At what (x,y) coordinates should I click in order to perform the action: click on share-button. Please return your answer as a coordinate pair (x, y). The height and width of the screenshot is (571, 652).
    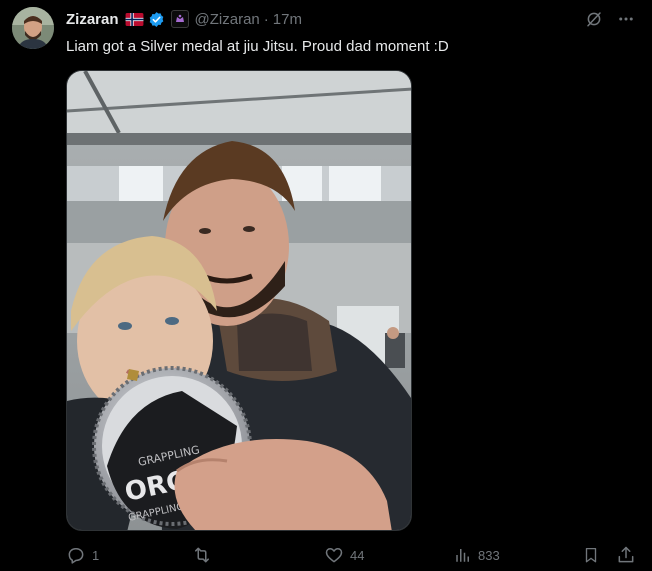
    Looking at the image, I should click on (626, 555).